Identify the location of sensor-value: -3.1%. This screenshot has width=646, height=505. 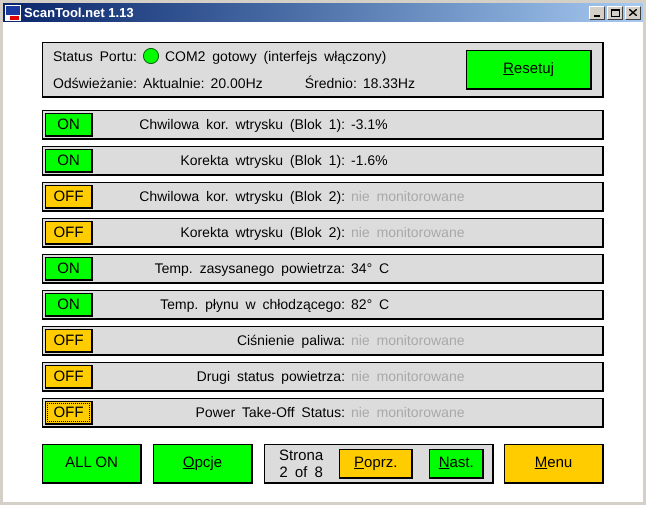
(369, 124).